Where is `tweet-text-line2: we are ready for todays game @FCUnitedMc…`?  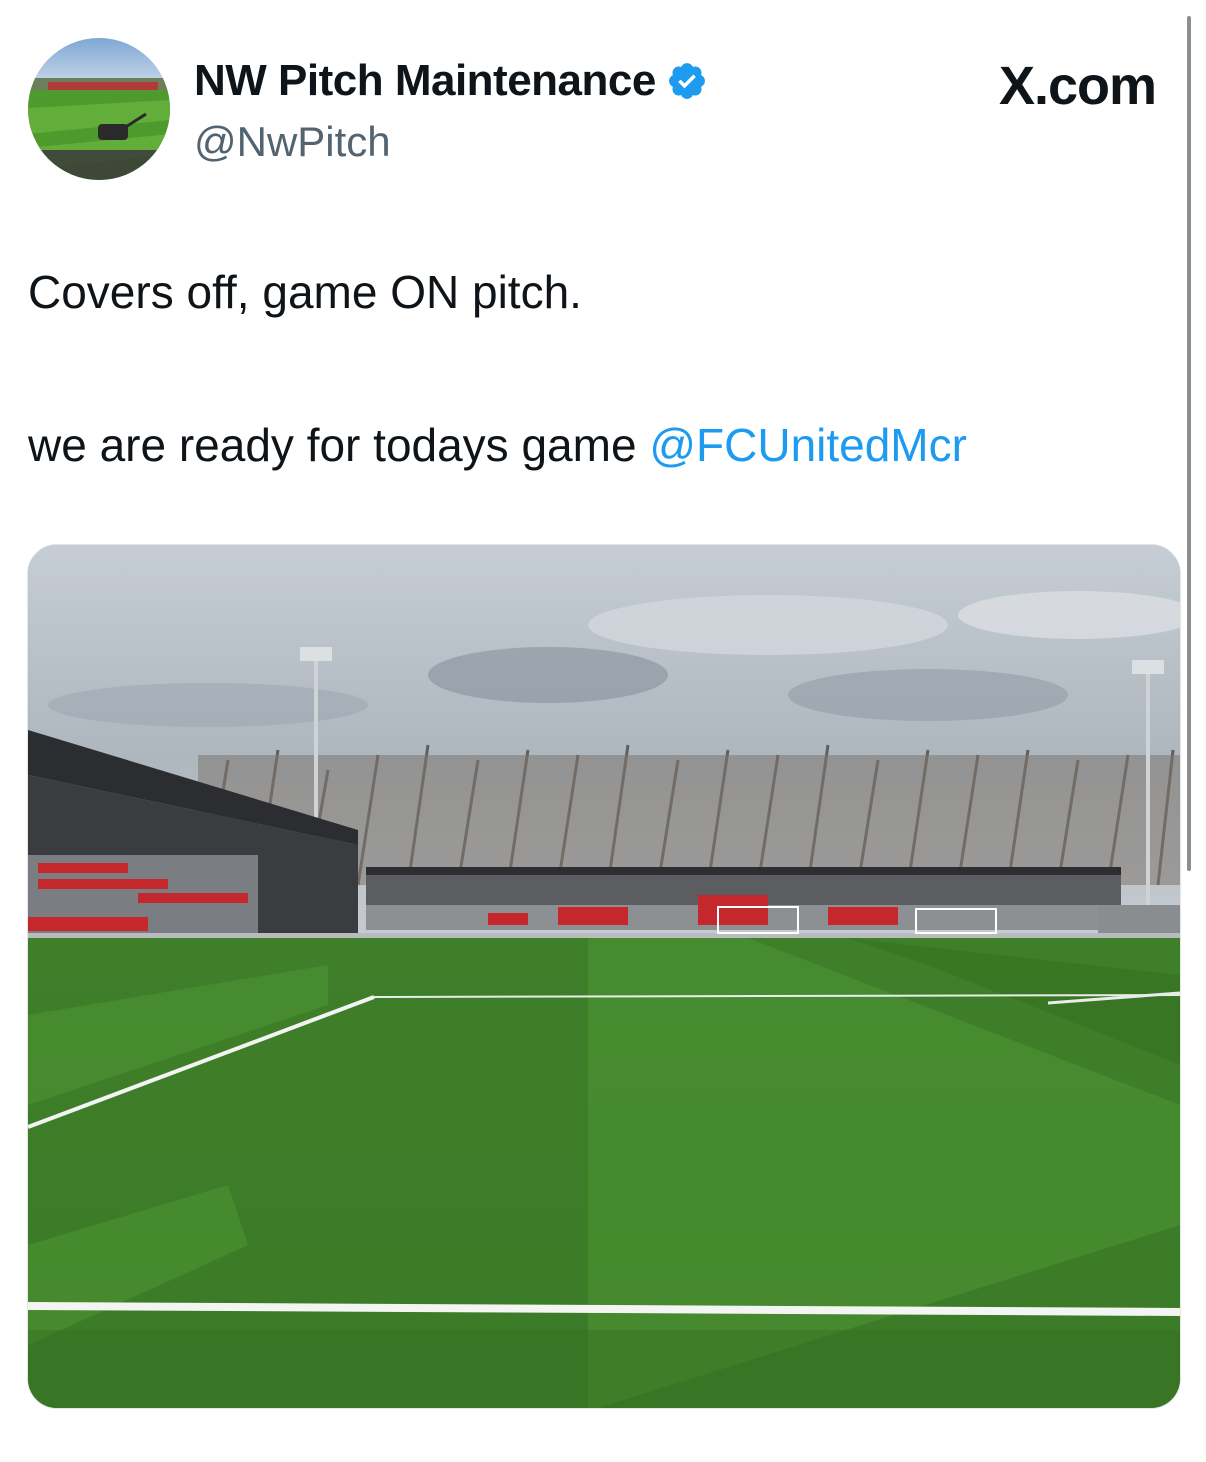 tweet-text-line2: we are ready for todays game @FCUnitedMc… is located at coordinates (598, 445).